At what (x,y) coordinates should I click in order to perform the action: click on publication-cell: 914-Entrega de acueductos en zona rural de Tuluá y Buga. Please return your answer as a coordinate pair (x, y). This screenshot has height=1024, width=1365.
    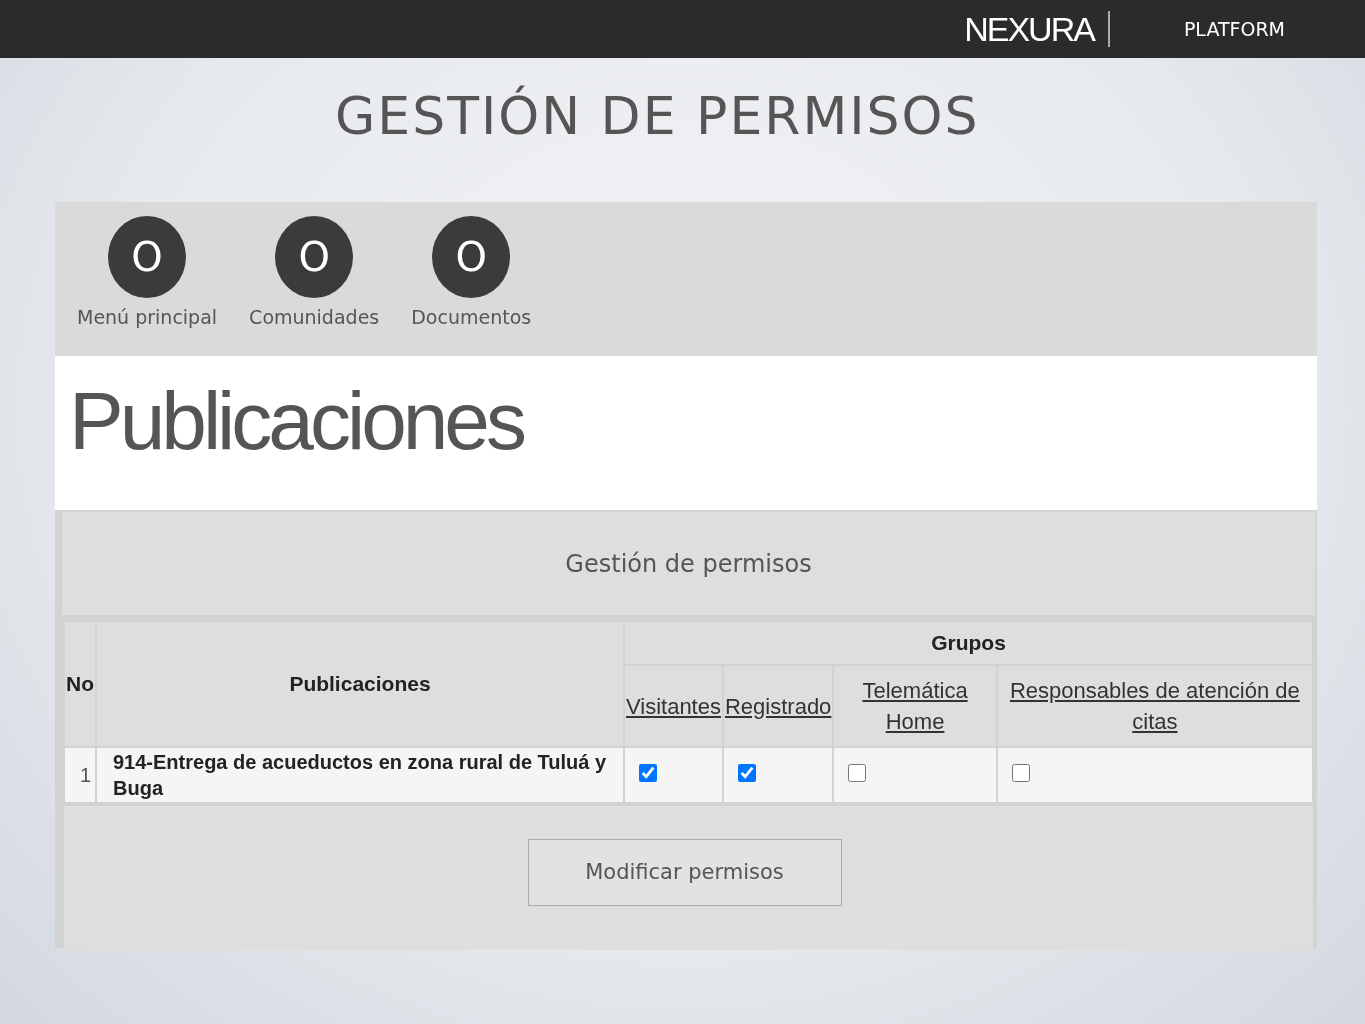
    Looking at the image, I should click on (360, 775).